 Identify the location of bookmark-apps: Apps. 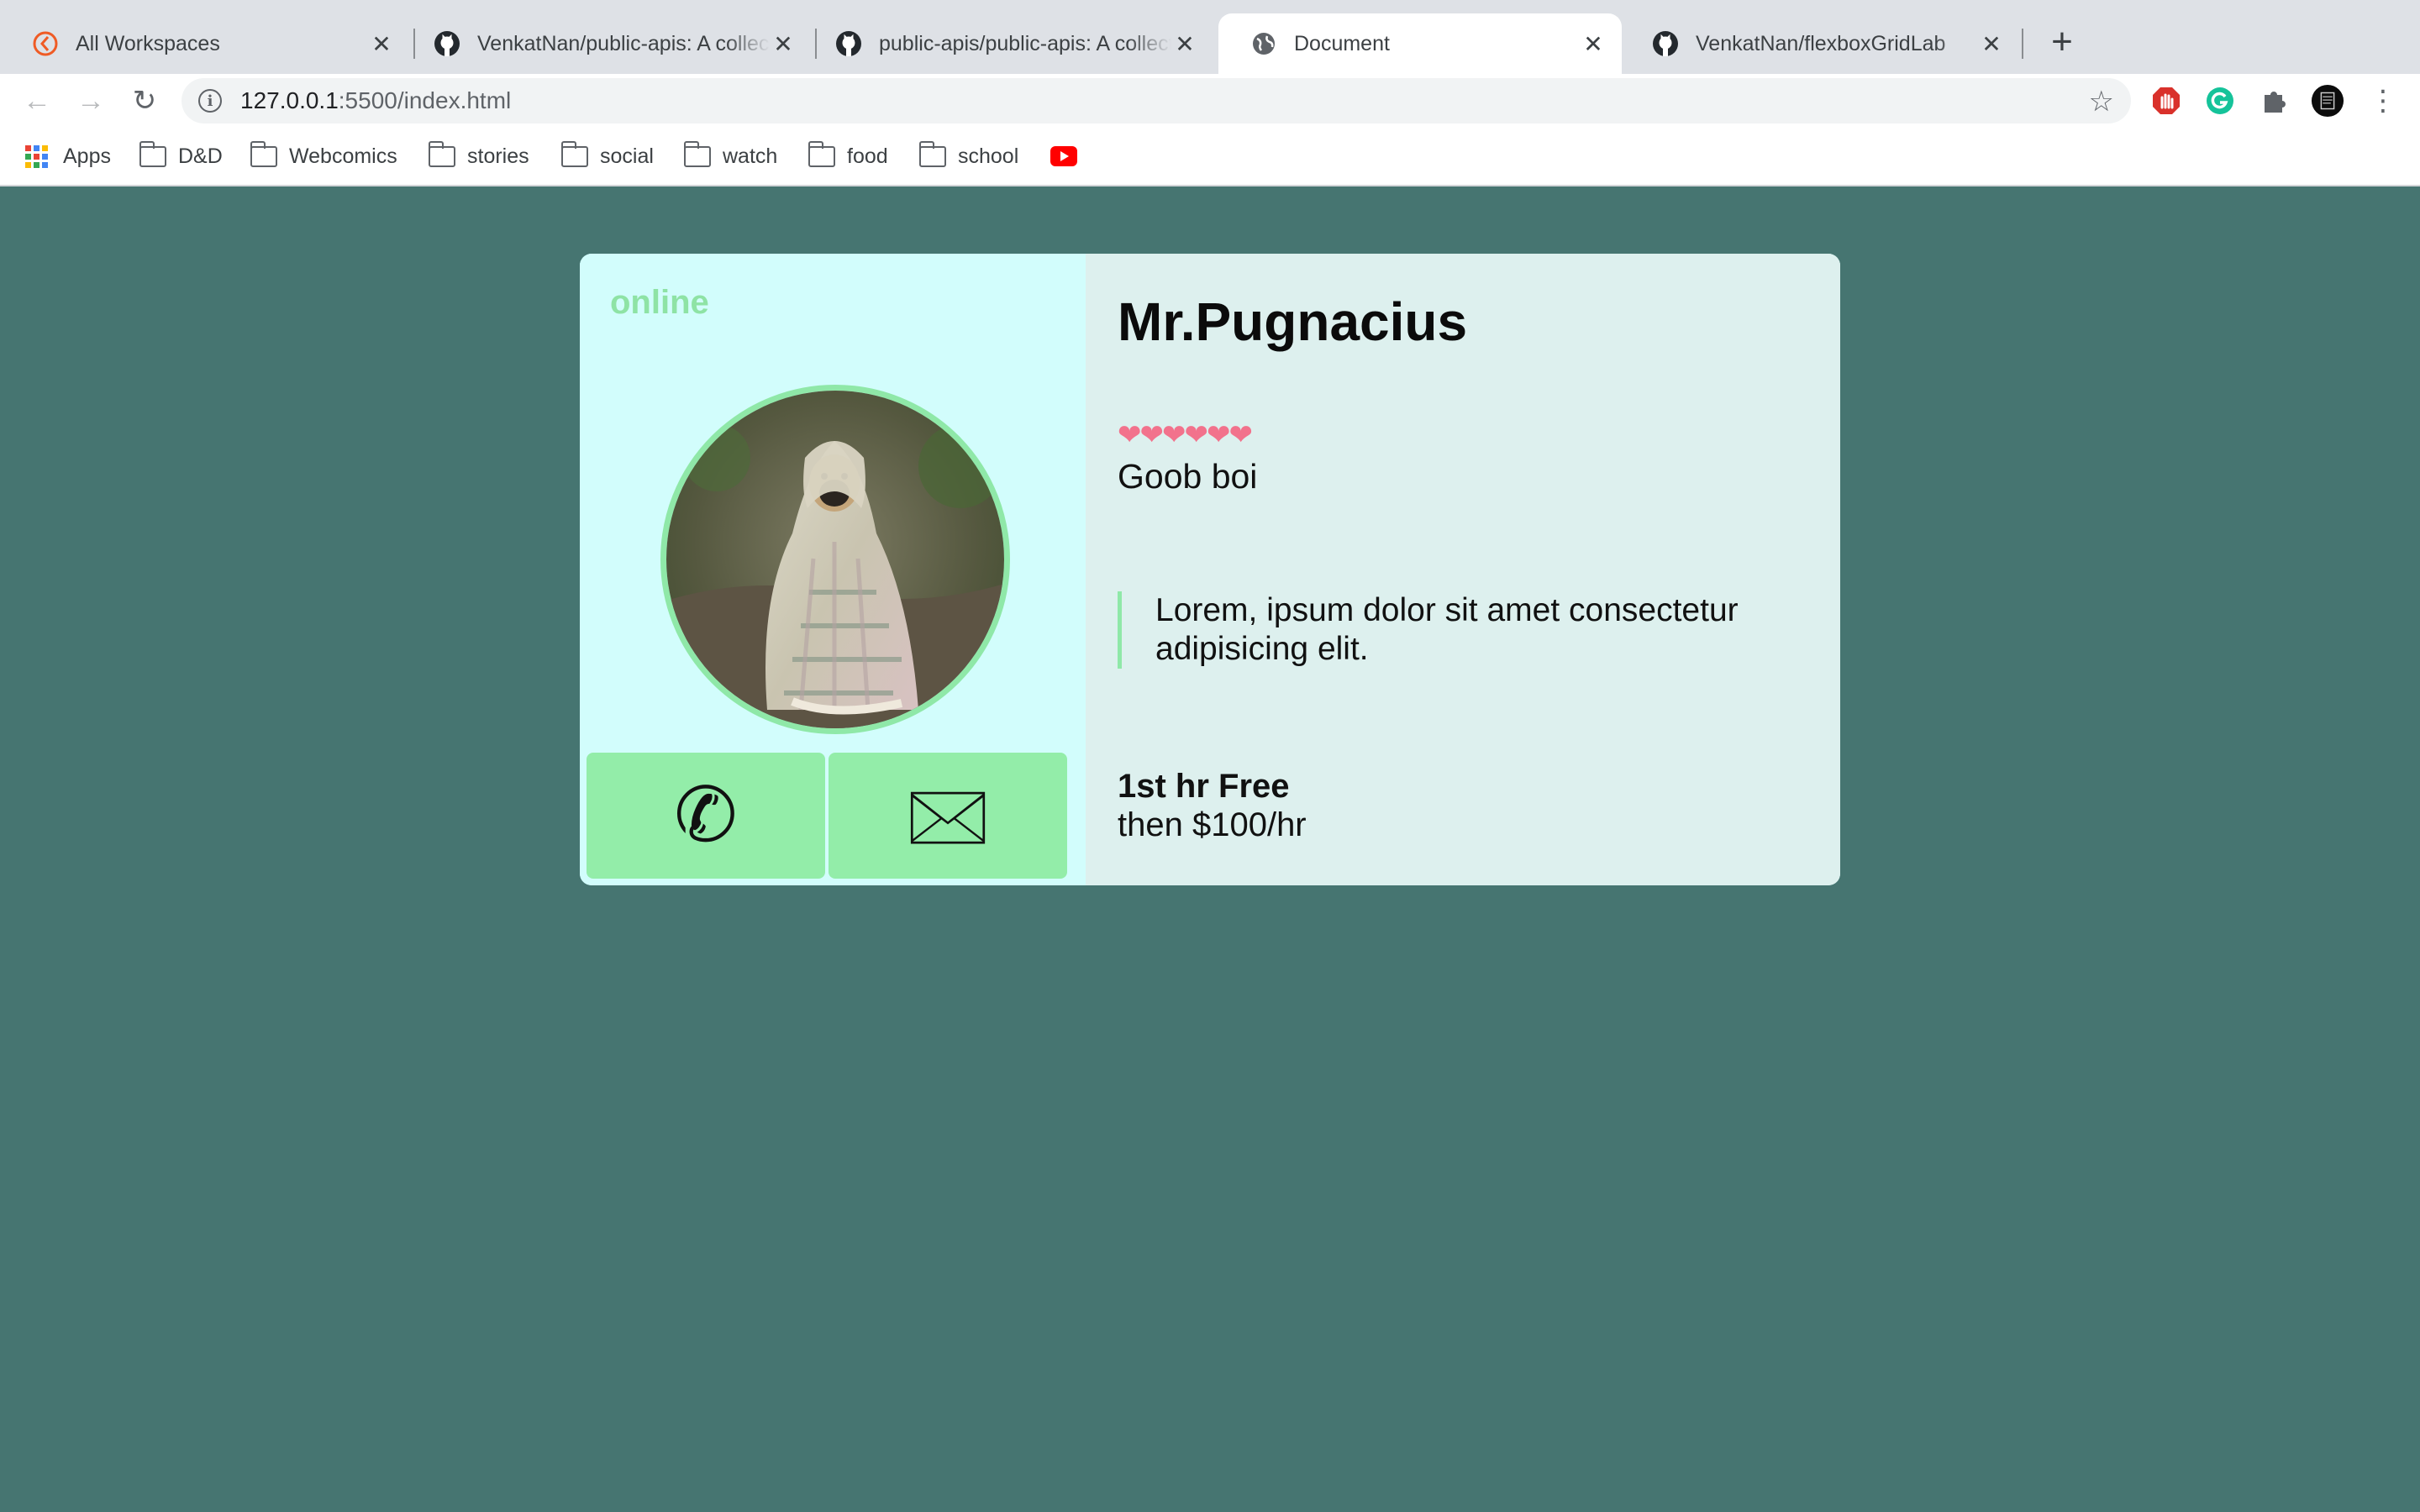
(68, 156).